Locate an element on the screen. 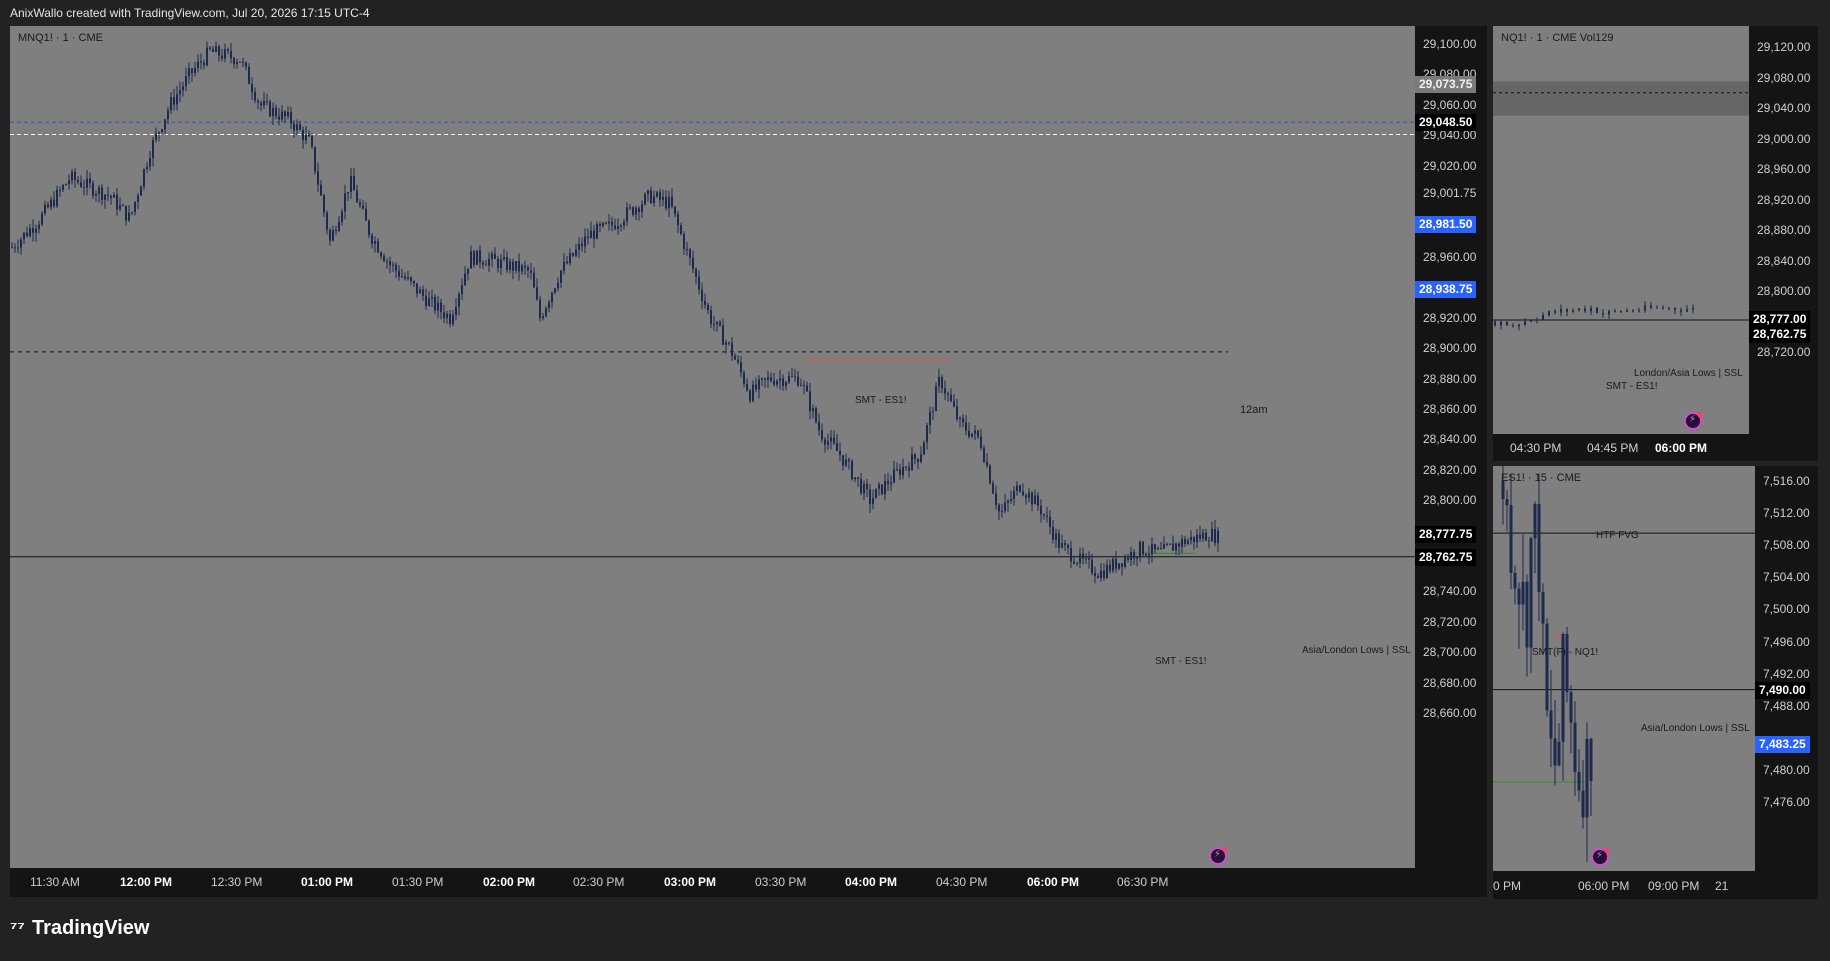 The width and height of the screenshot is (1830, 961). nq-alert-bolt-icon is located at coordinates (1693, 421).